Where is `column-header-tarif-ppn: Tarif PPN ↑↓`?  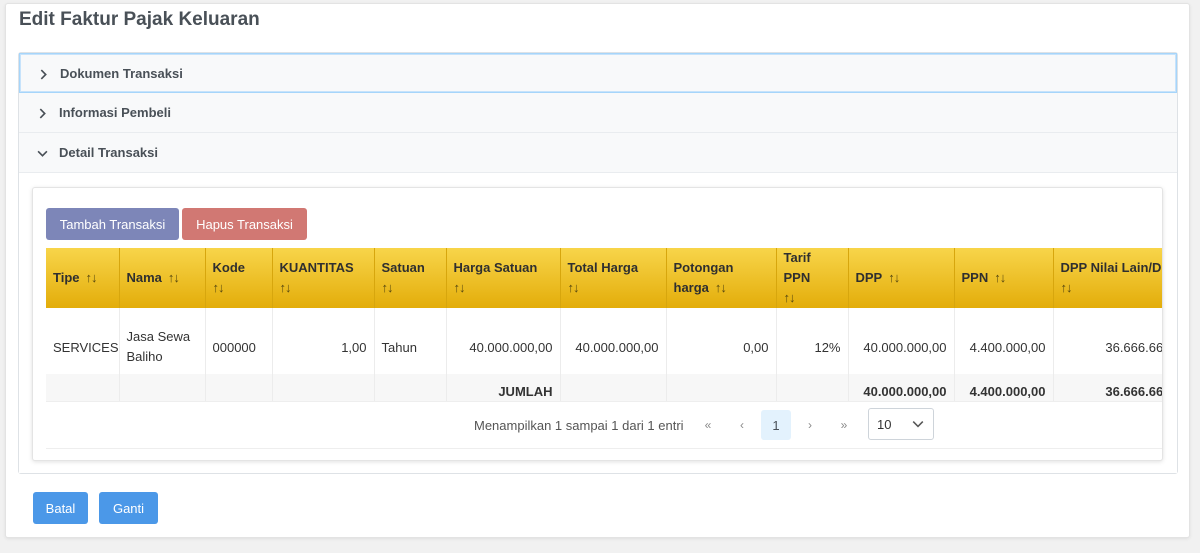 column-header-tarif-ppn: Tarif PPN ↑↓ is located at coordinates (812, 278).